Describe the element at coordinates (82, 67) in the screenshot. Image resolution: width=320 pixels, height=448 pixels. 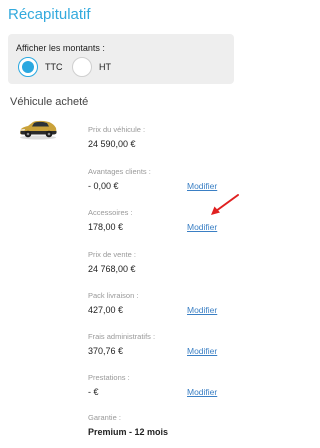
I see `radio-ht-circle` at that location.